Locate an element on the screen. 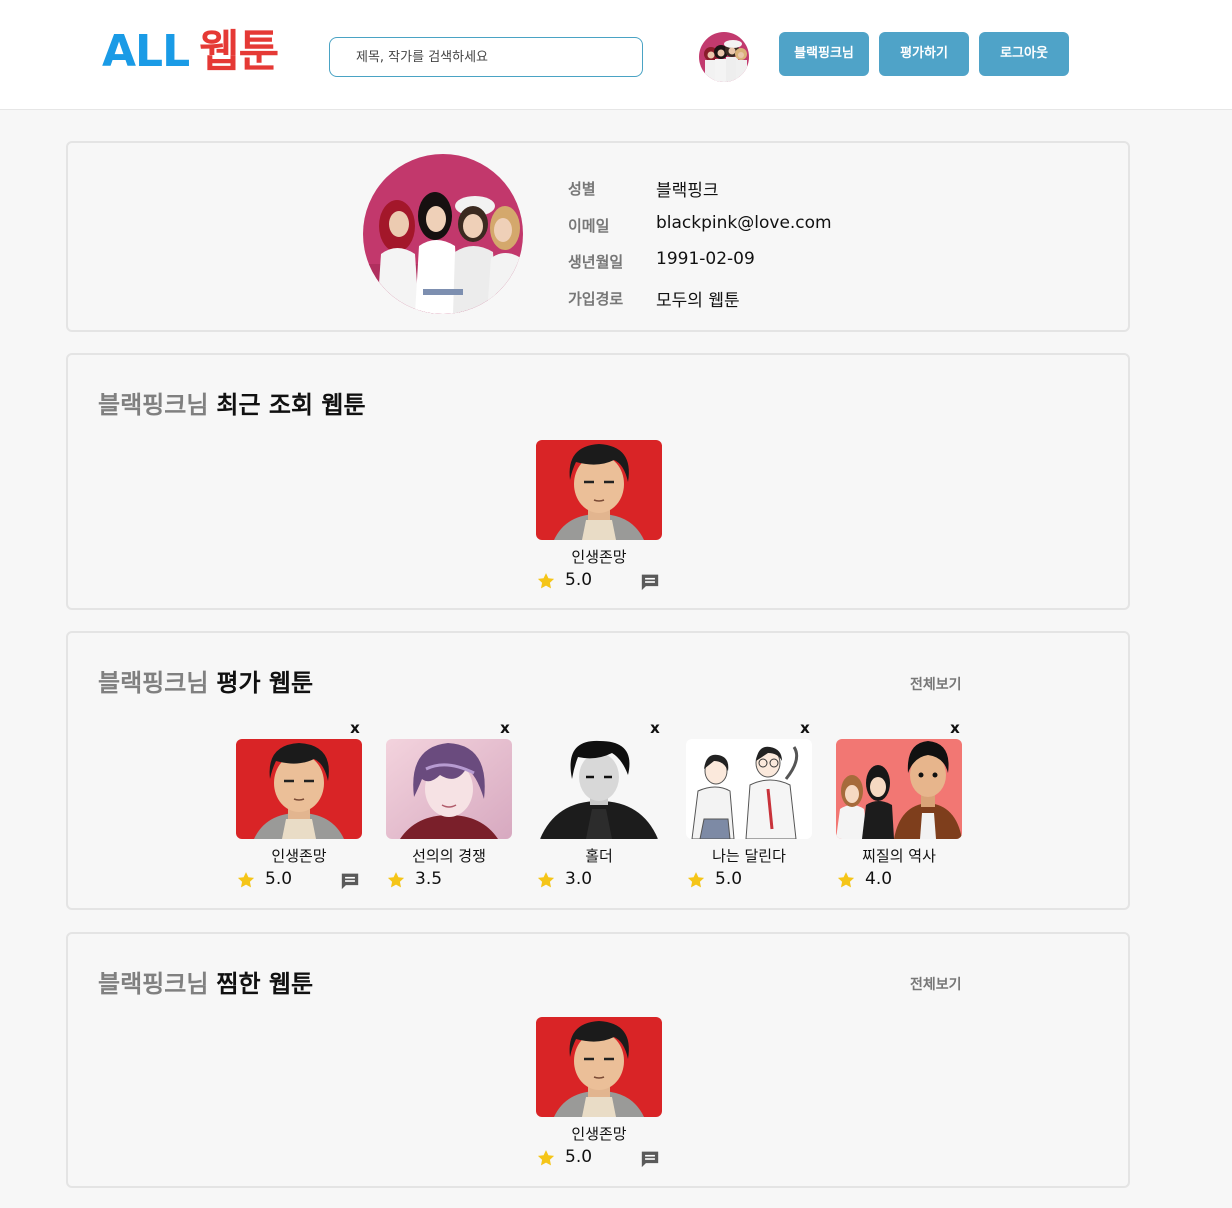  webtoon-item: x 선의의 경쟁 3.5 is located at coordinates (449, 804).